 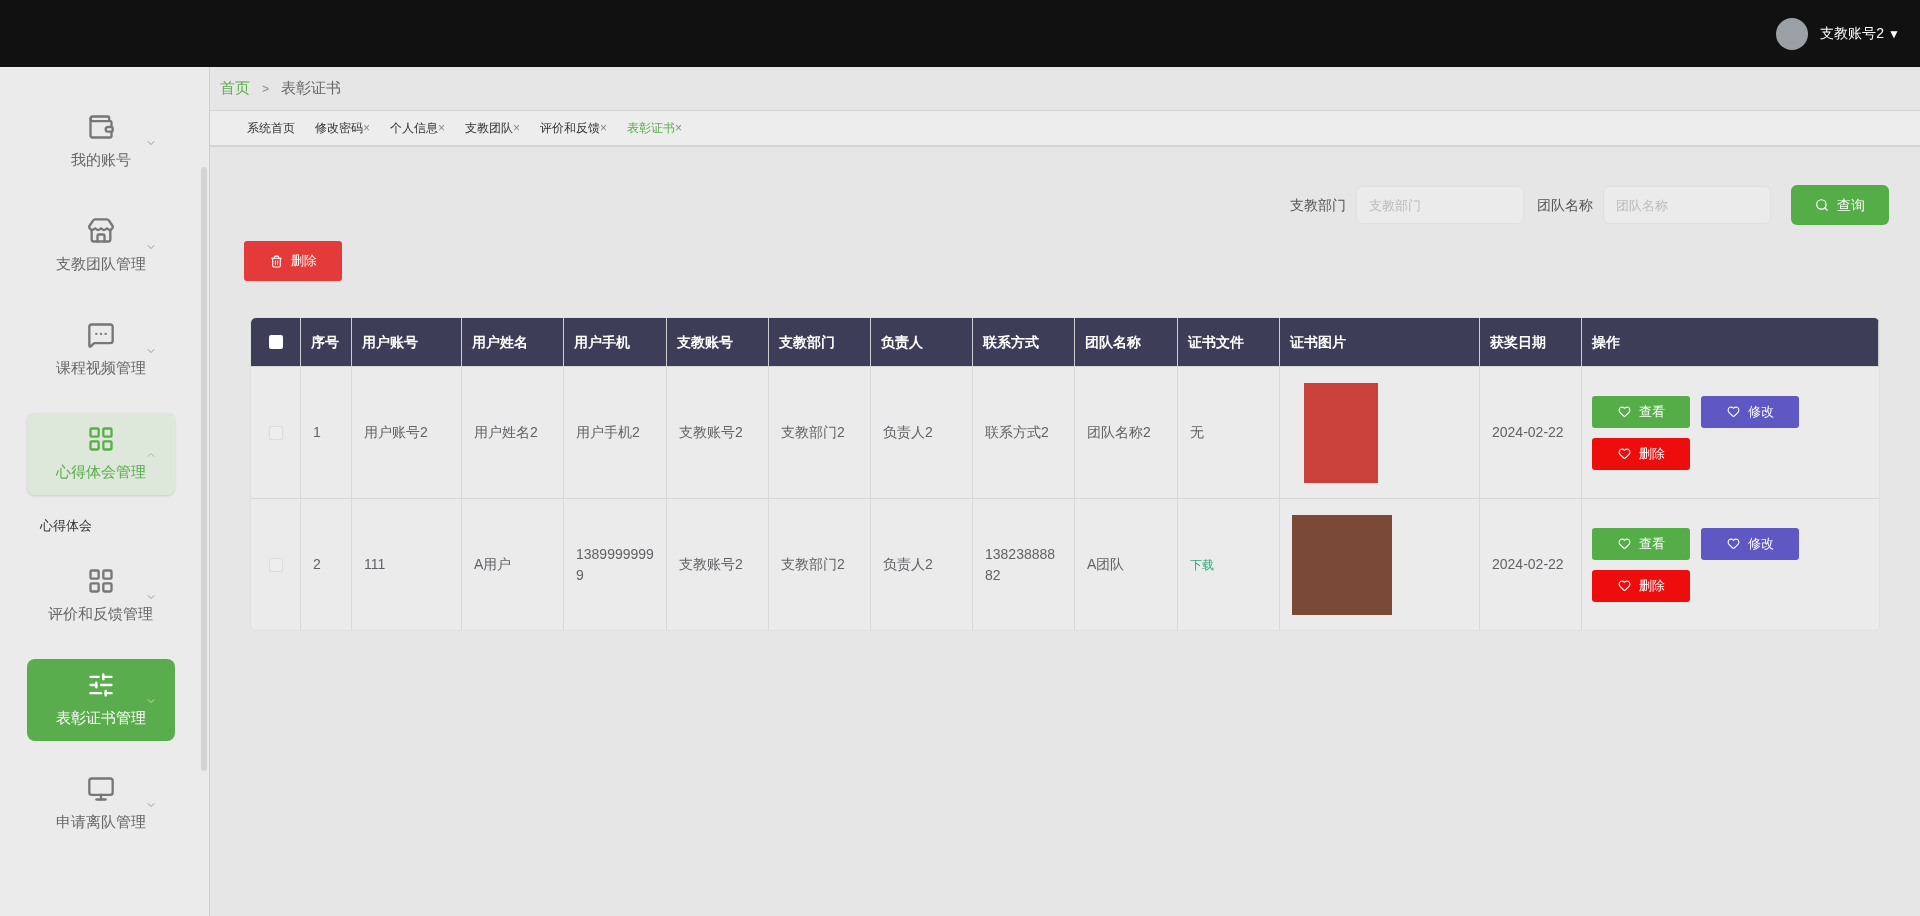 What do you see at coordinates (1011, 342) in the screenshot?
I see `column-header: 联系方式` at bounding box center [1011, 342].